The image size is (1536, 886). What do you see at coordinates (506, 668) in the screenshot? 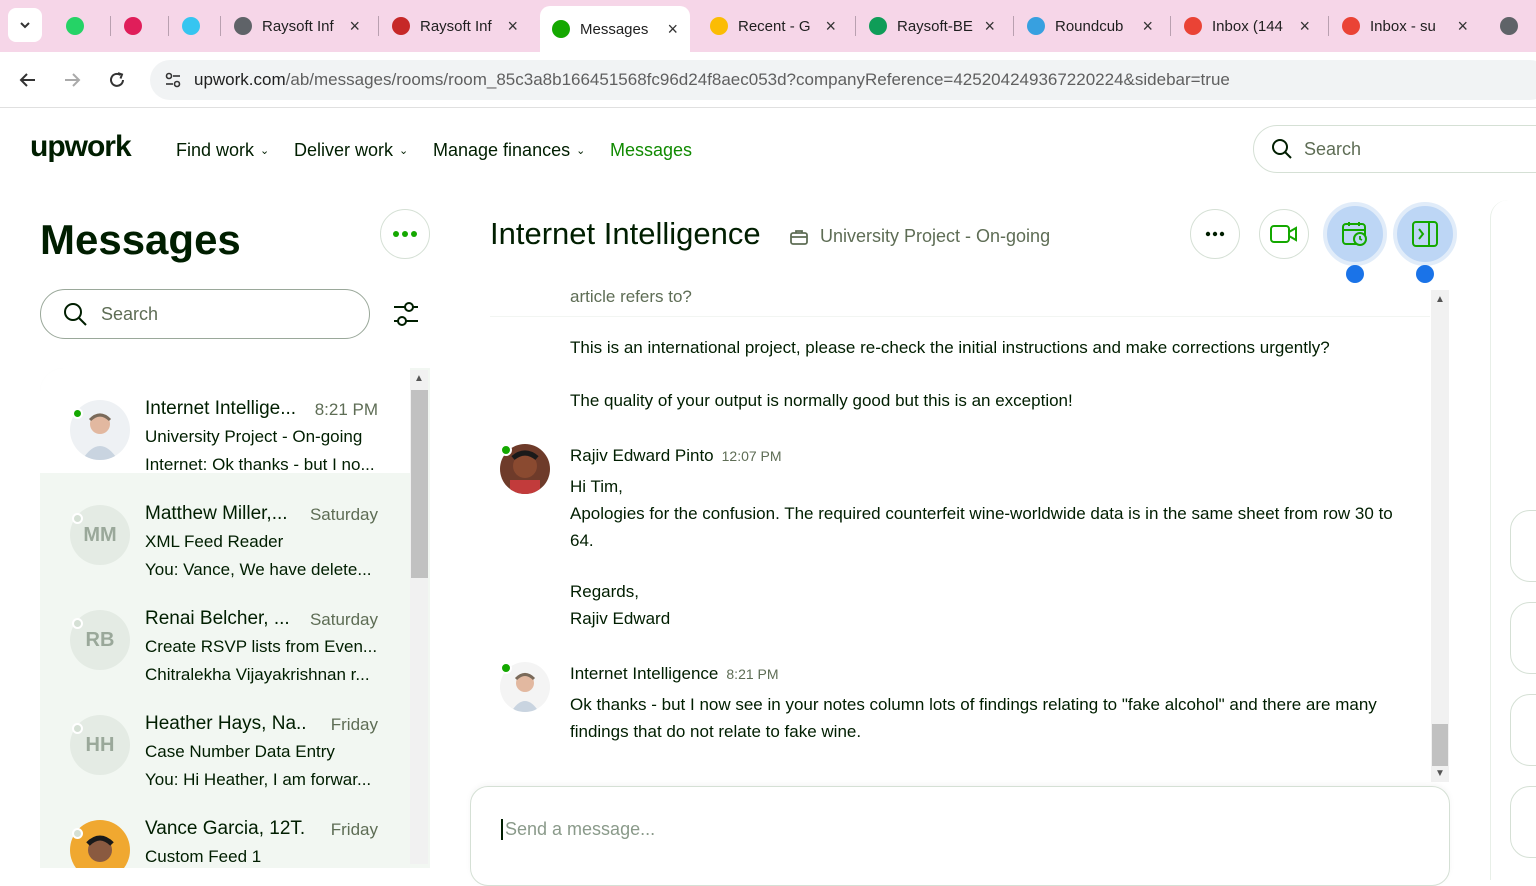
I see `online-status-dot` at bounding box center [506, 668].